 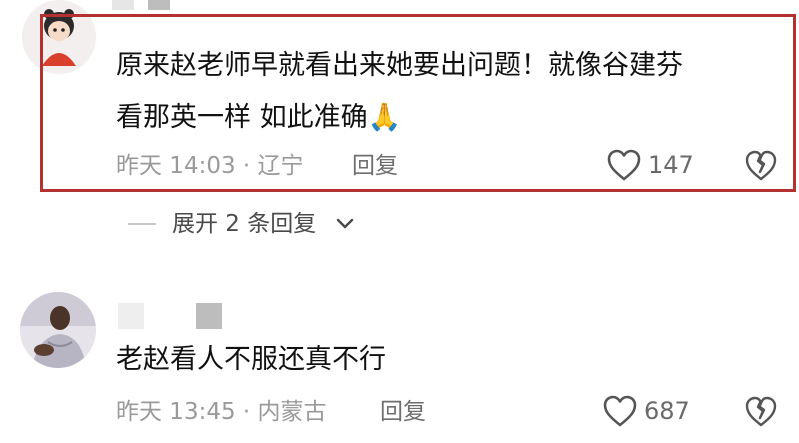 I want to click on chevron-down-icon, so click(x=345, y=223).